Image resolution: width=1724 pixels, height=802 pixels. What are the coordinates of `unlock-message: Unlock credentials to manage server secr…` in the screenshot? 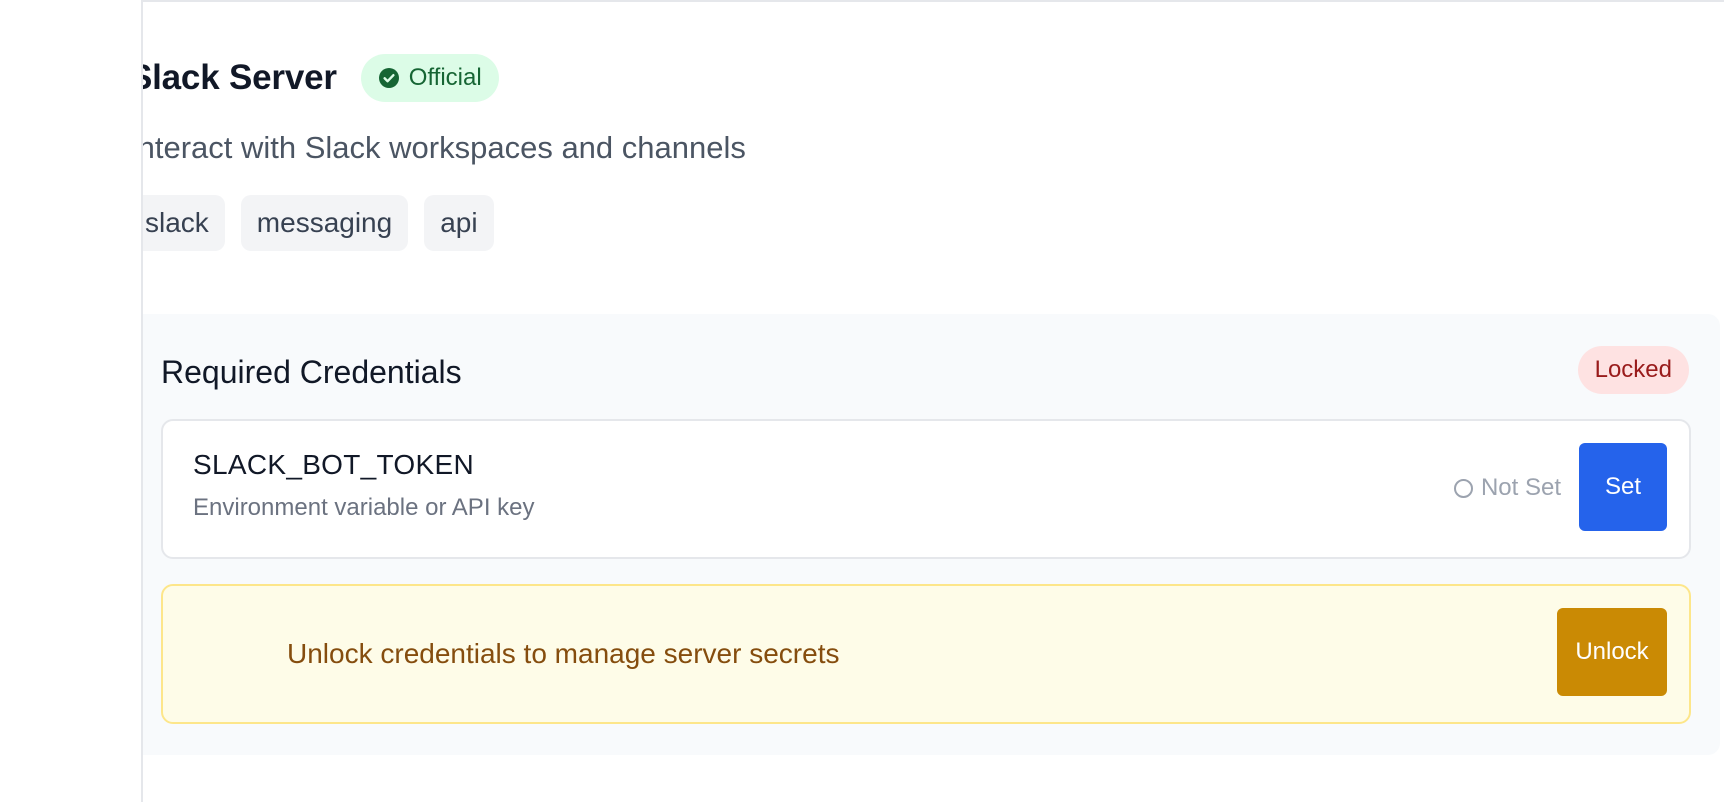 It's located at (563, 653).